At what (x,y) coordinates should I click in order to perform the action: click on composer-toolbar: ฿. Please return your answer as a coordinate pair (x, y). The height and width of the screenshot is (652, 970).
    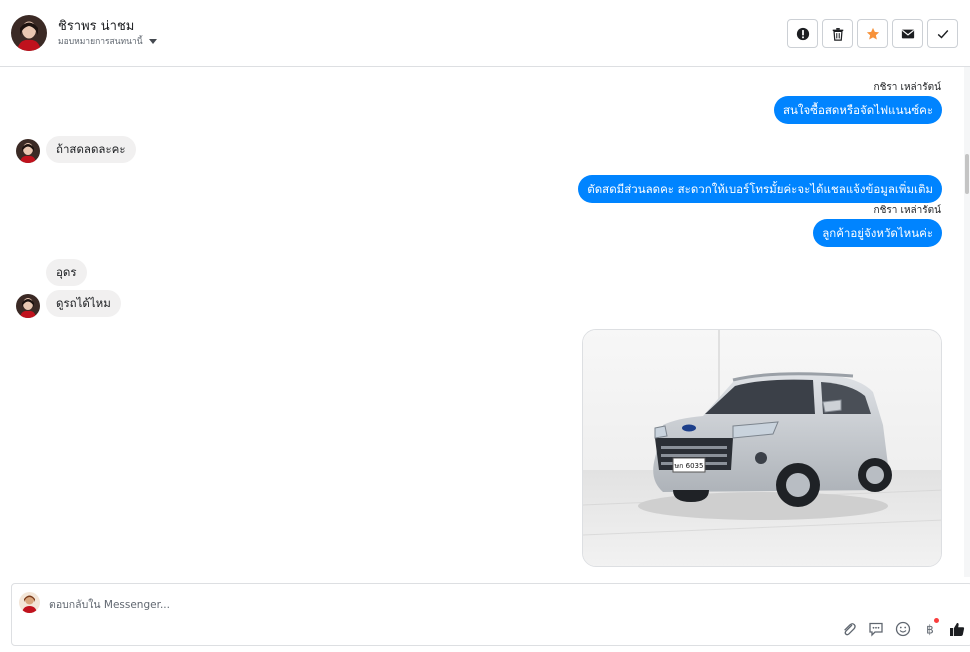
    Looking at the image, I should click on (903, 628).